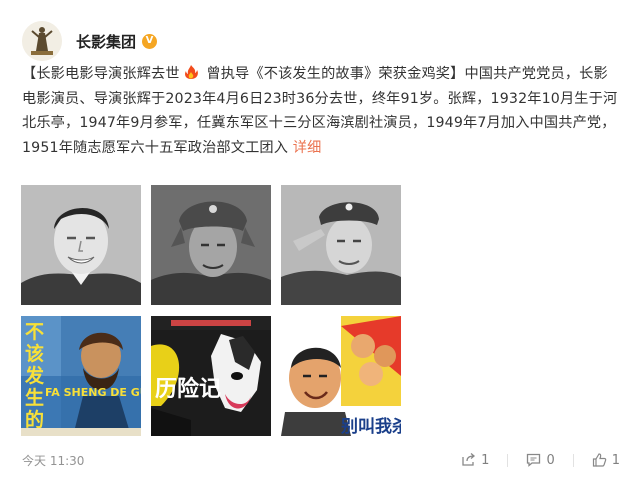 The image size is (633, 481). Describe the element at coordinates (469, 459) in the screenshot. I see `share-icon` at that location.